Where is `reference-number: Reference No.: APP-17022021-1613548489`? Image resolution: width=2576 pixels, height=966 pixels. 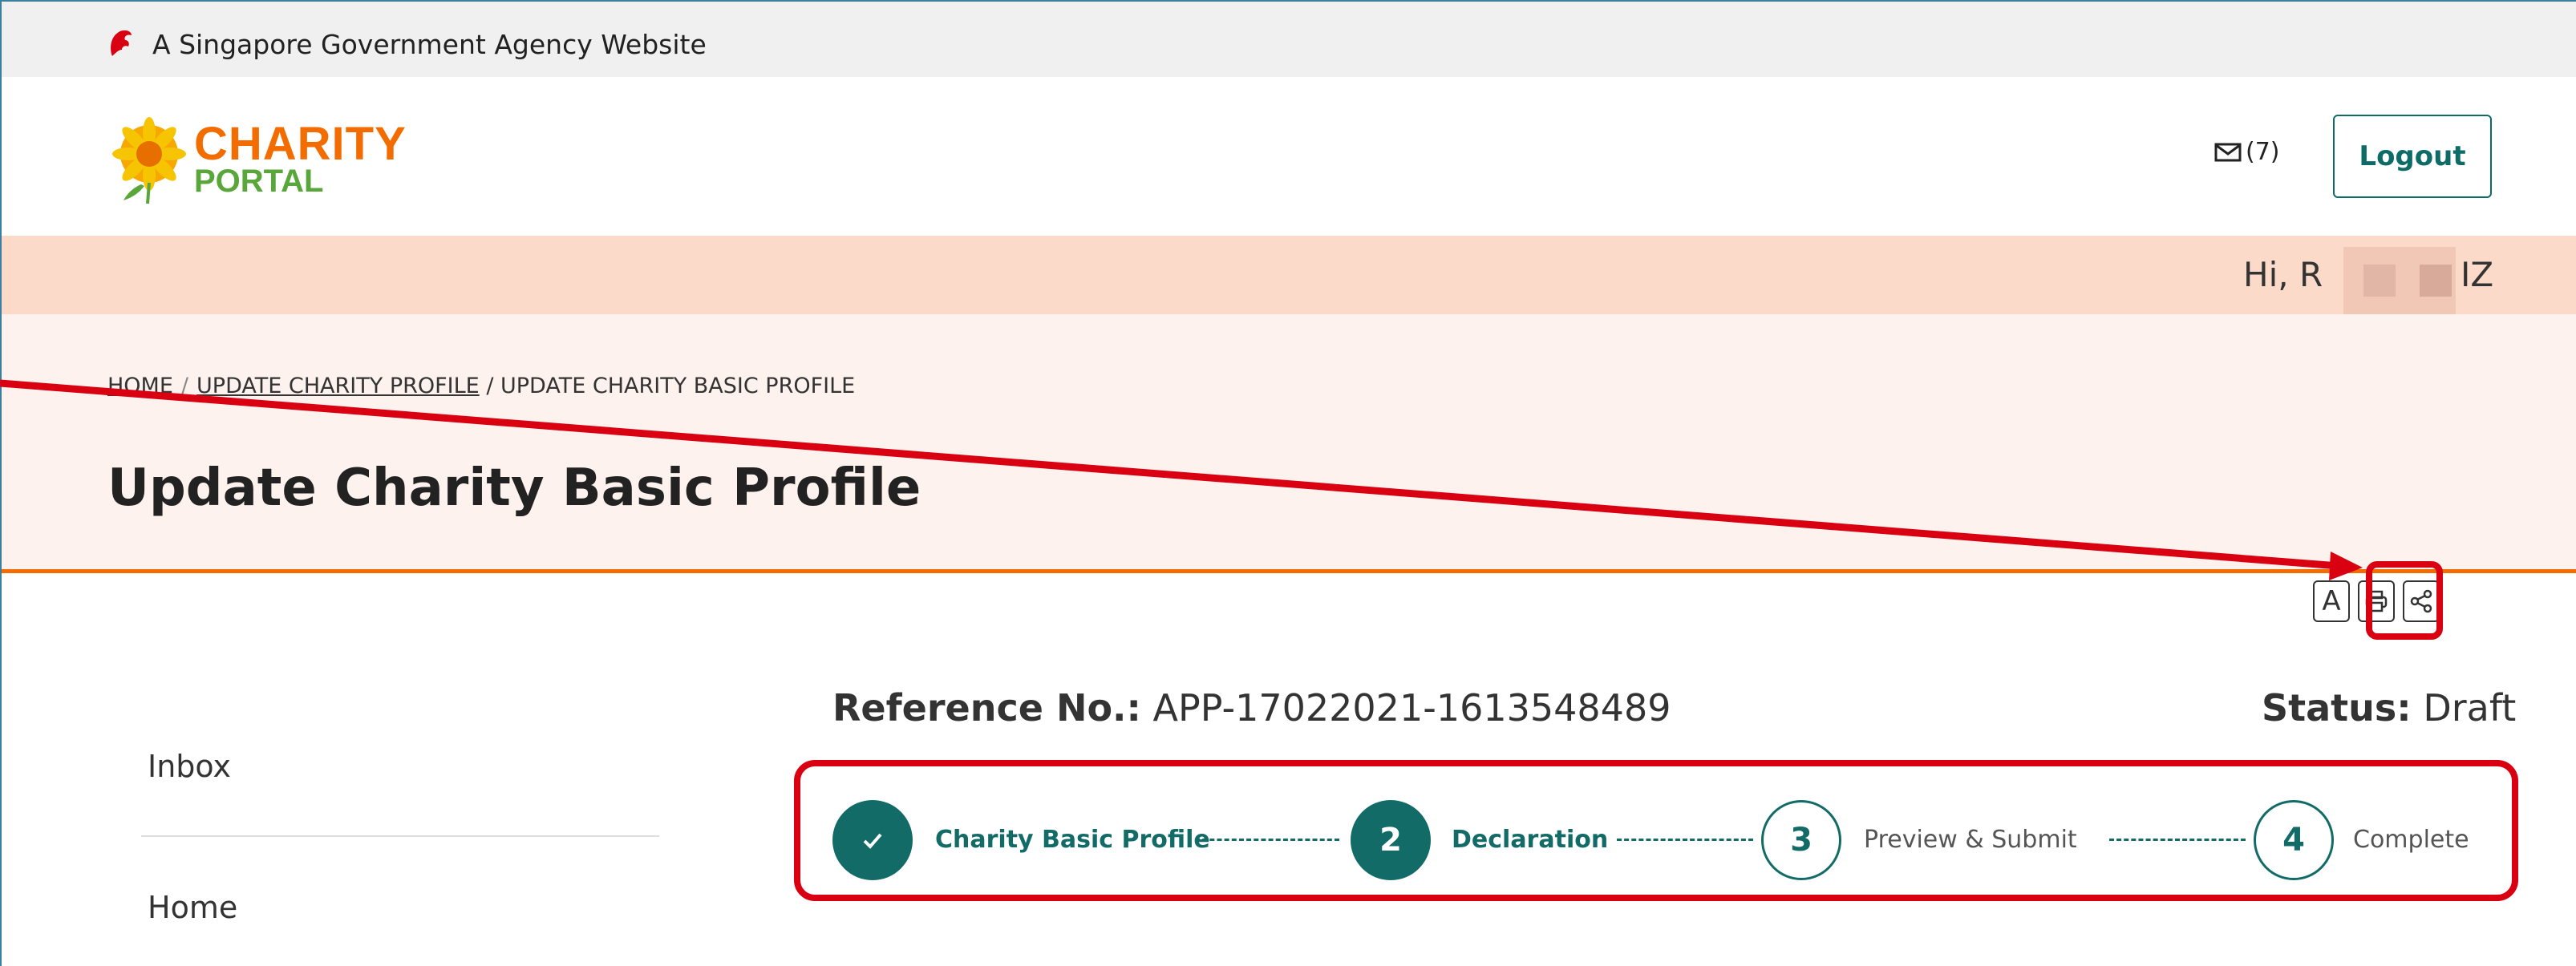 reference-number: Reference No.: APP-17022021-1613548489 is located at coordinates (1251, 708).